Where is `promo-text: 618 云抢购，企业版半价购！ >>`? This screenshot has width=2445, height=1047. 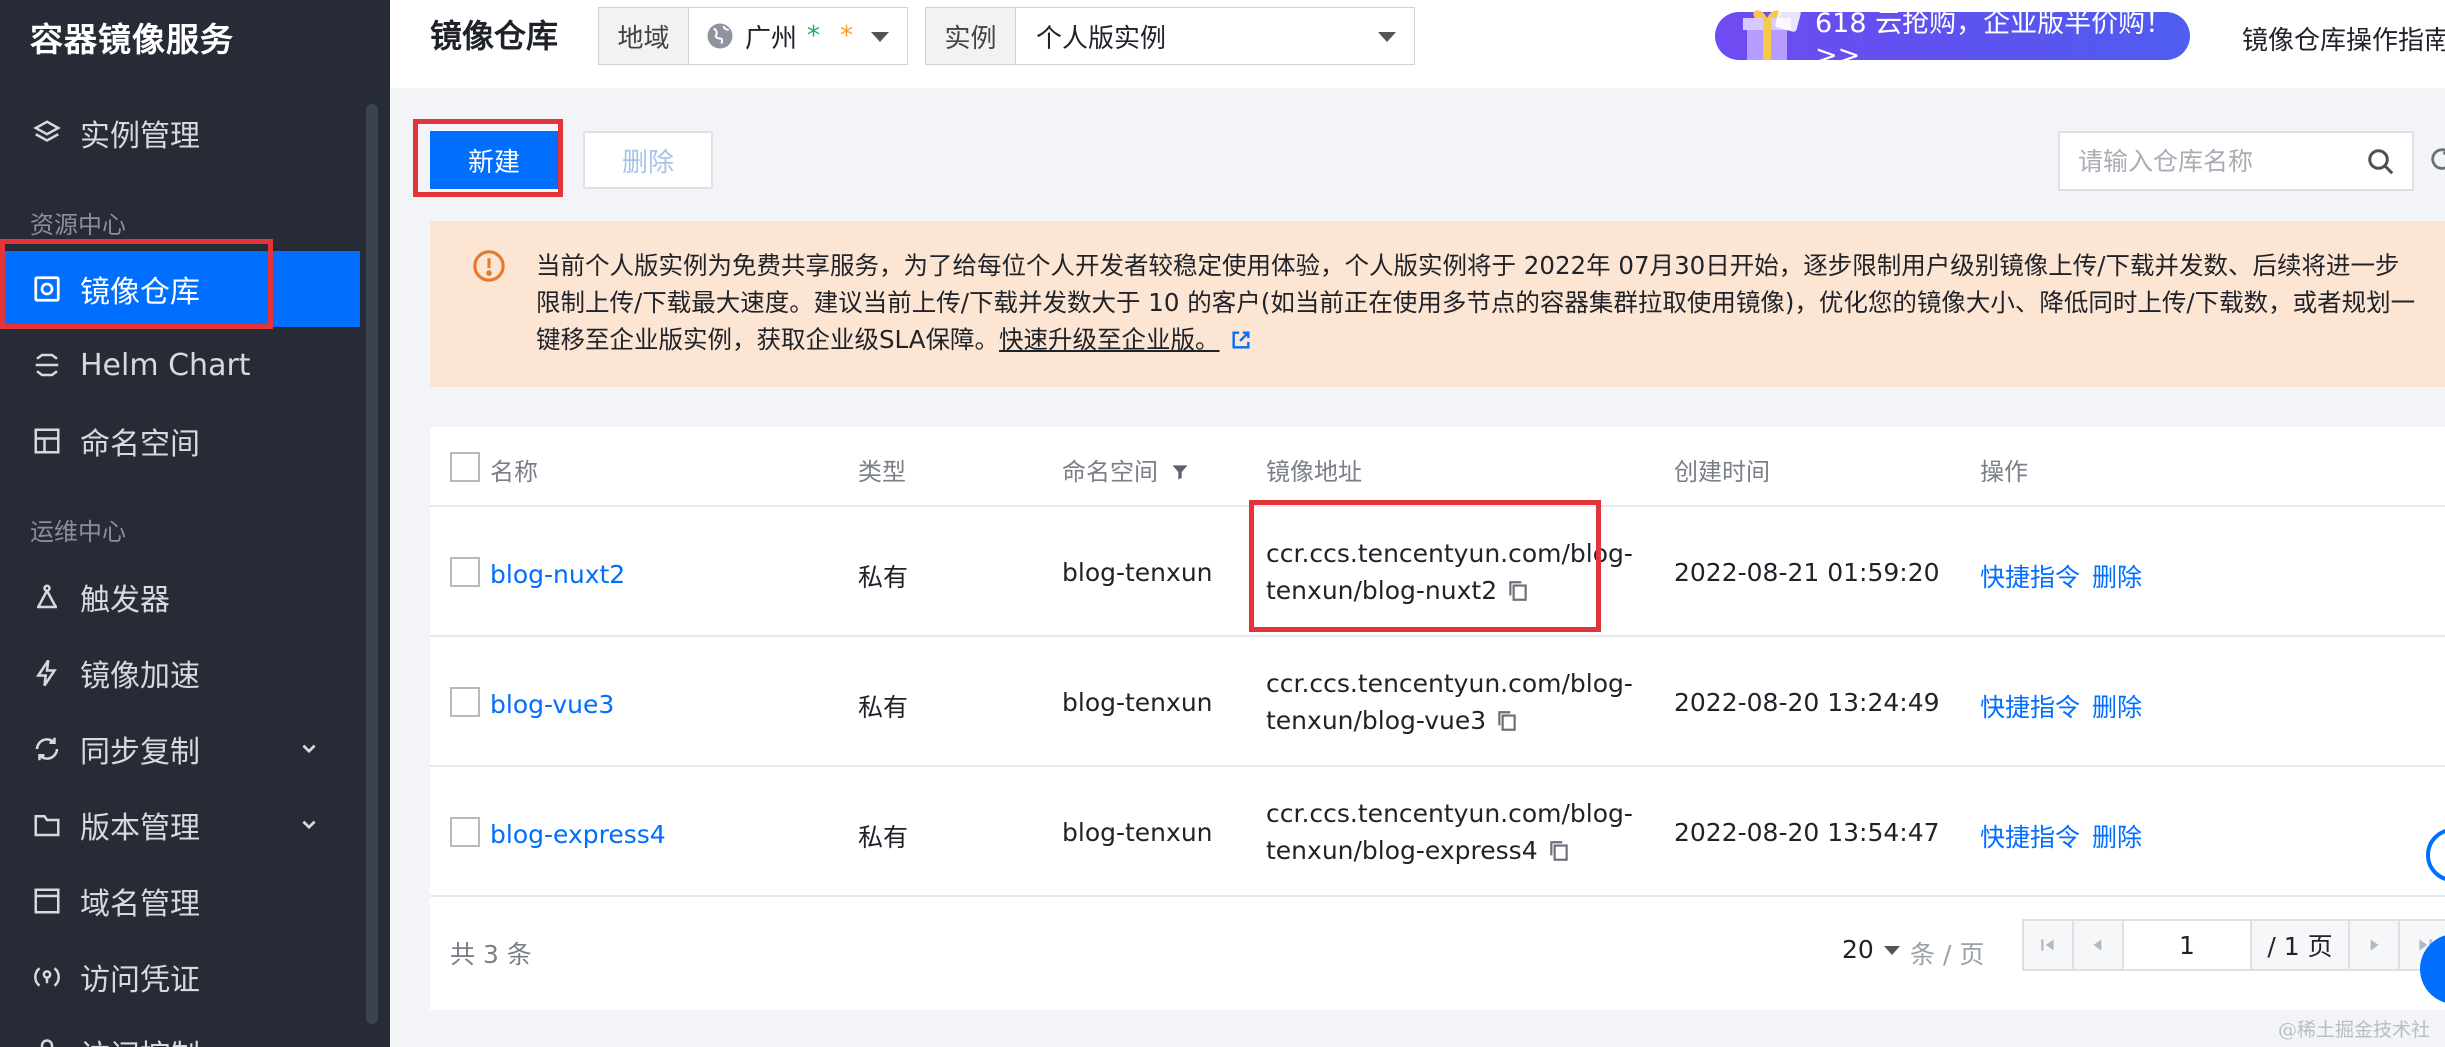
promo-text: 618 云抢购，企业版半价购！ >> is located at coordinates (1994, 39).